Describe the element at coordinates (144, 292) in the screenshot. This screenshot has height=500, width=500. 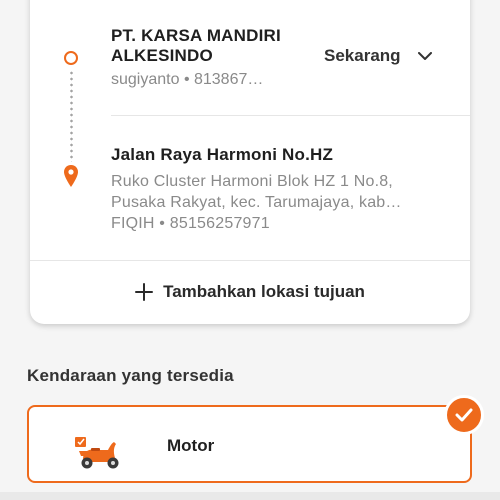
I see `plus-icon` at that location.